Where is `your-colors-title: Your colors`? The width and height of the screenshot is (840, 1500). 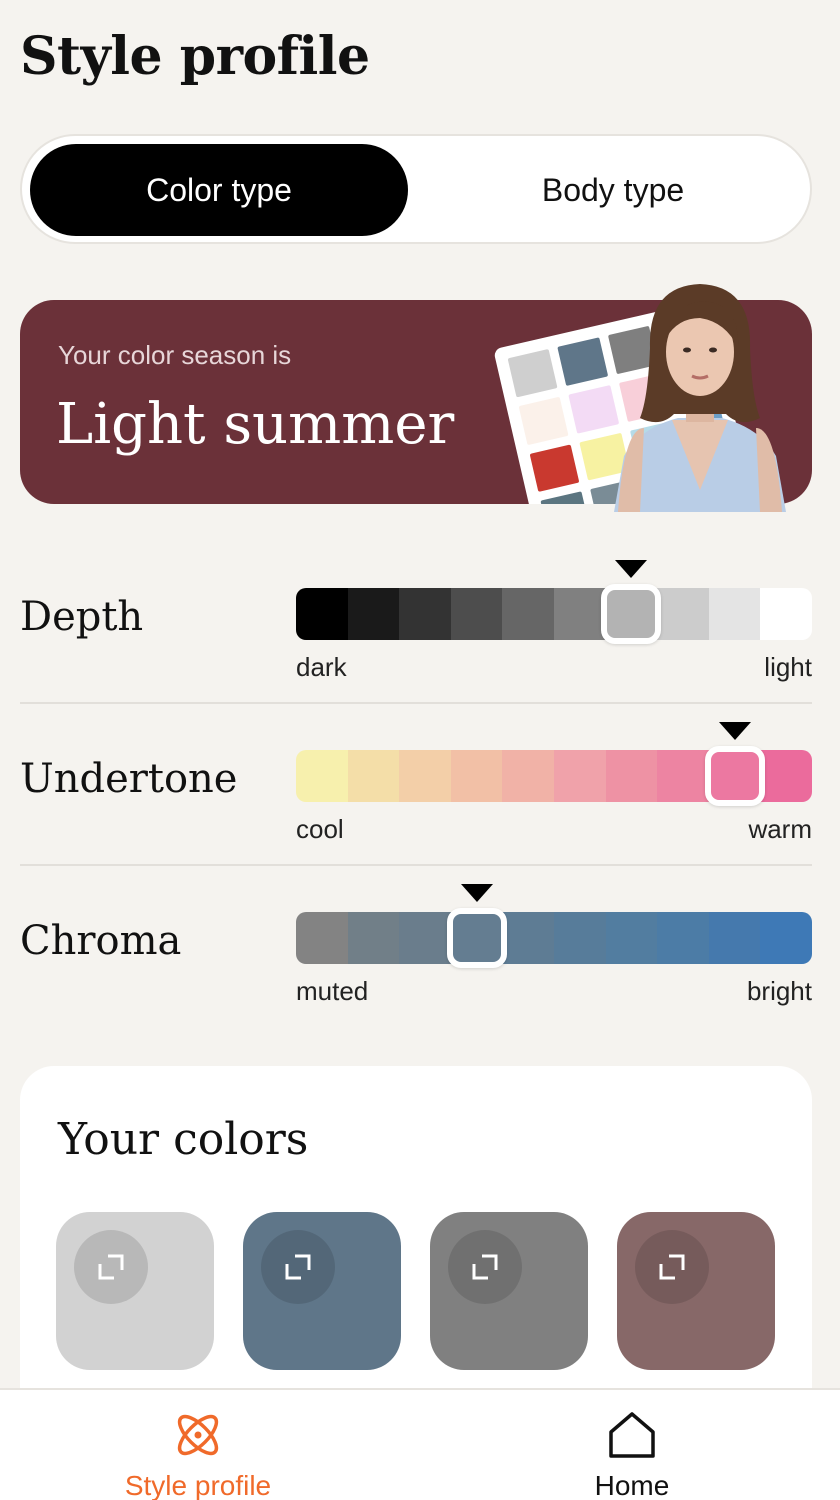
your-colors-title: Your colors is located at coordinates (183, 1139).